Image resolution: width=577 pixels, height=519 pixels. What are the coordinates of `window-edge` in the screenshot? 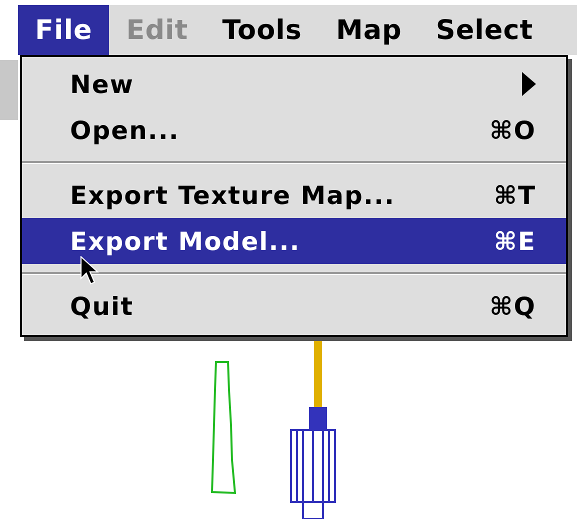 It's located at (9, 90).